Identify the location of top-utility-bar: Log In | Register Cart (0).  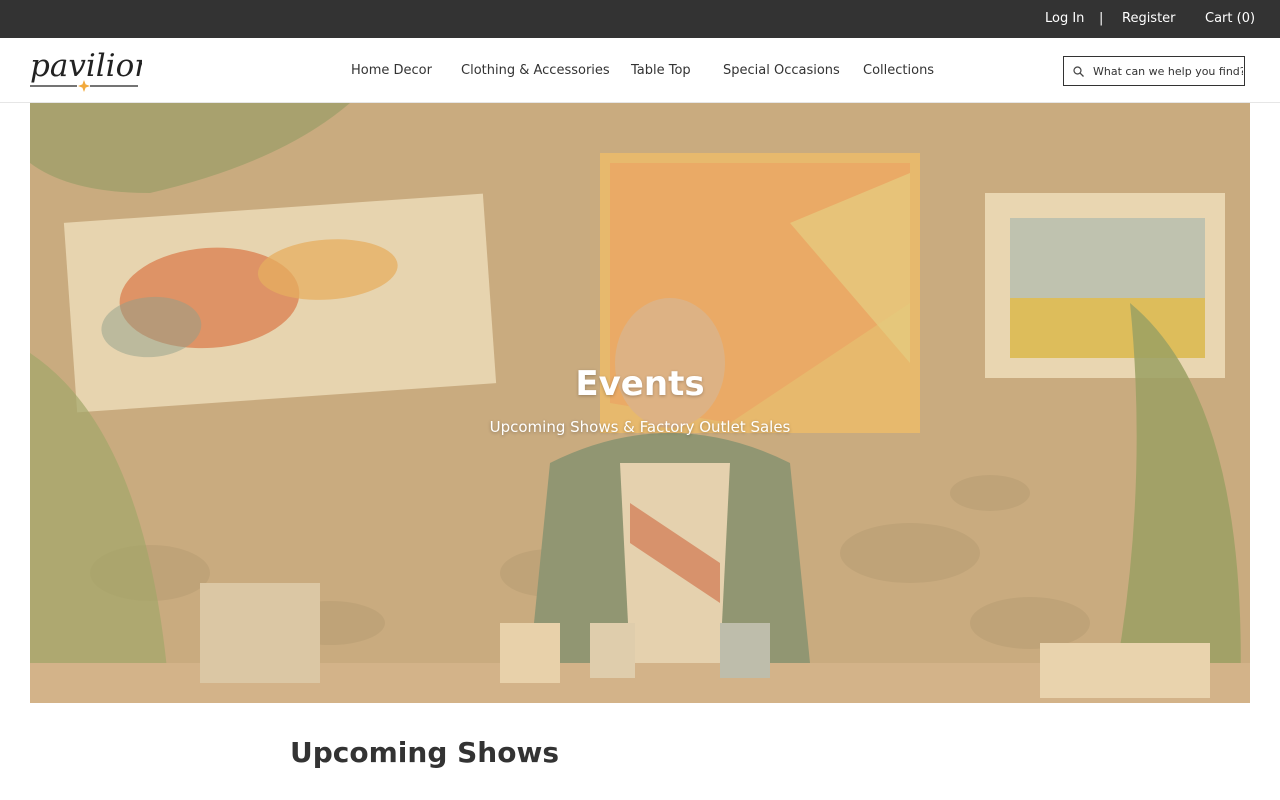
(640, 19).